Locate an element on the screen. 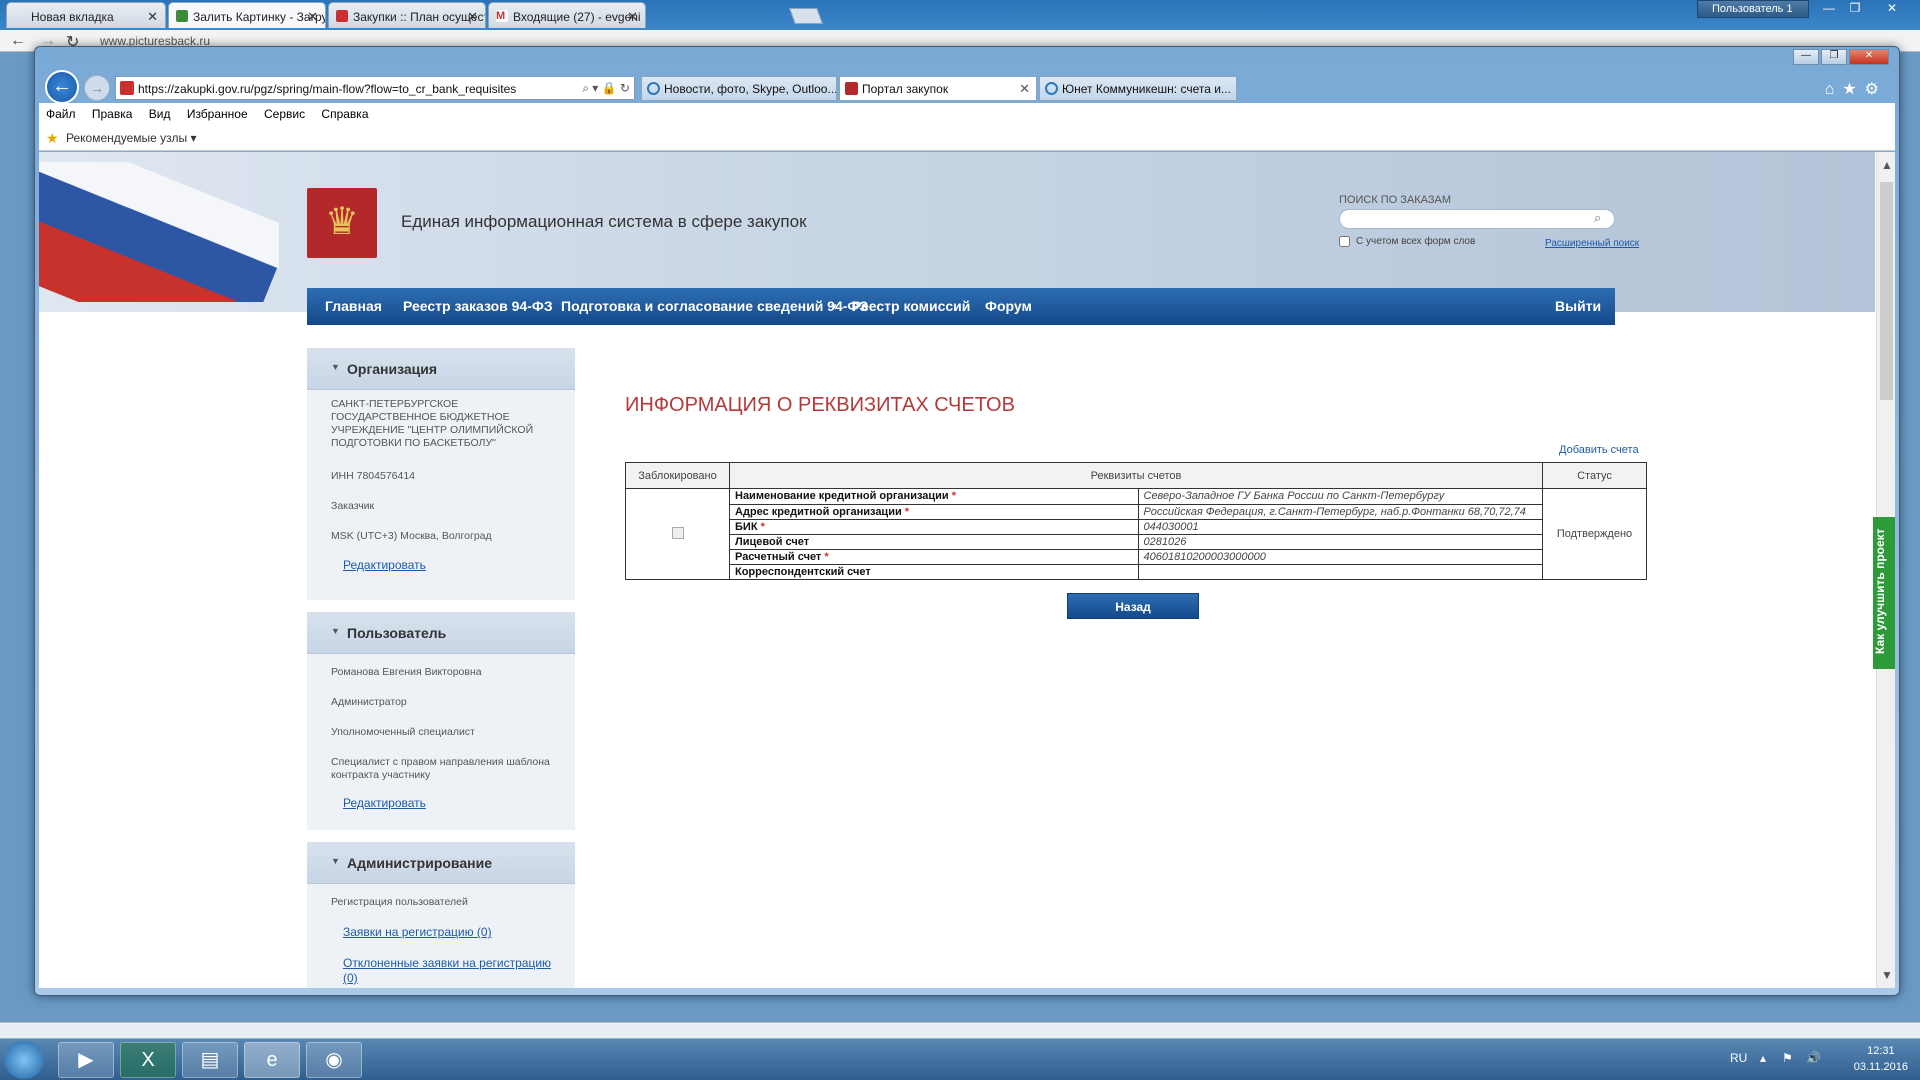 Image resolution: width=1920 pixels, height=1080 pixels. favorites-star-icon: ★ is located at coordinates (52, 138).